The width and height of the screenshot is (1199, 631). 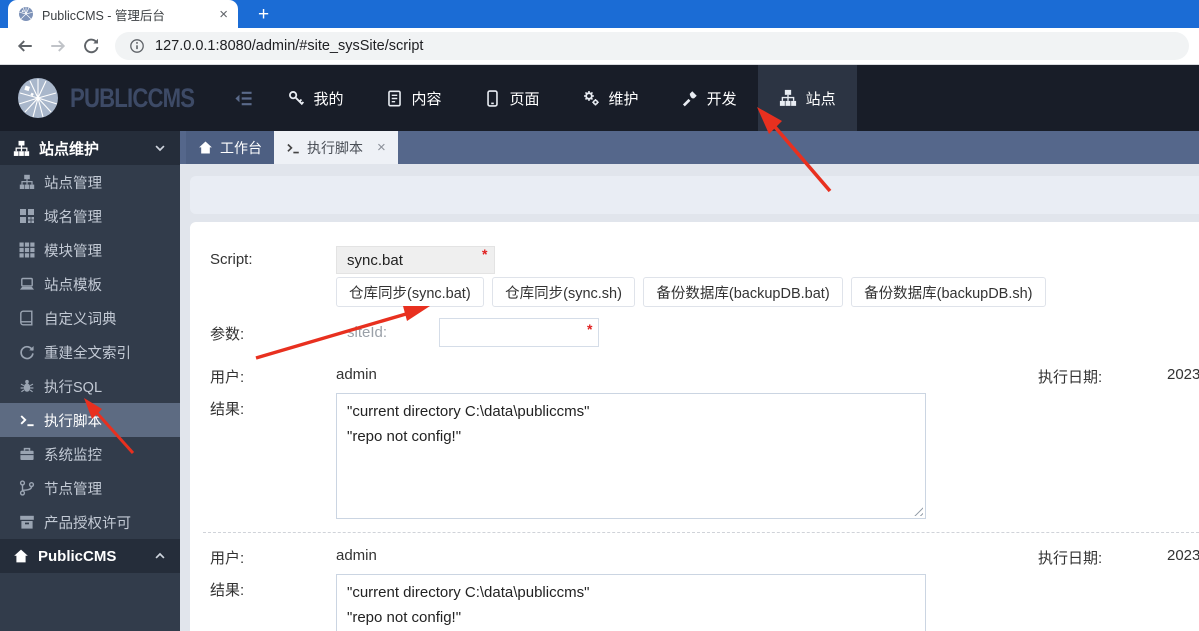 What do you see at coordinates (73, 183) in the screenshot?
I see `sidebar-item-label: 站点管理` at bounding box center [73, 183].